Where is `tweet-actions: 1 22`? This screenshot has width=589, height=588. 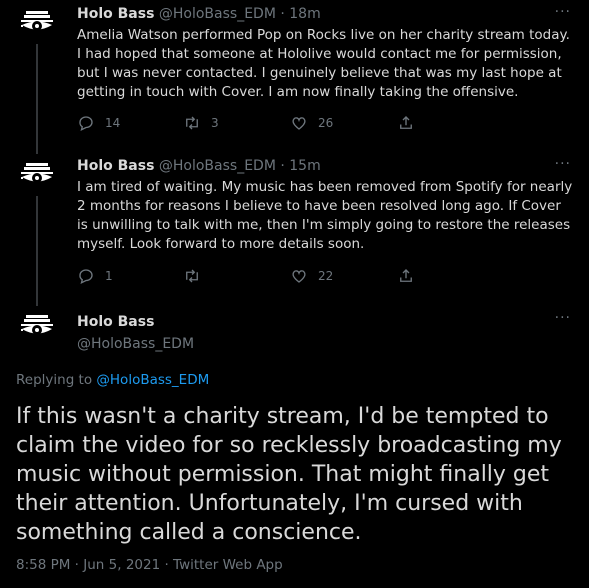
tweet-actions: 1 22 is located at coordinates (297, 277).